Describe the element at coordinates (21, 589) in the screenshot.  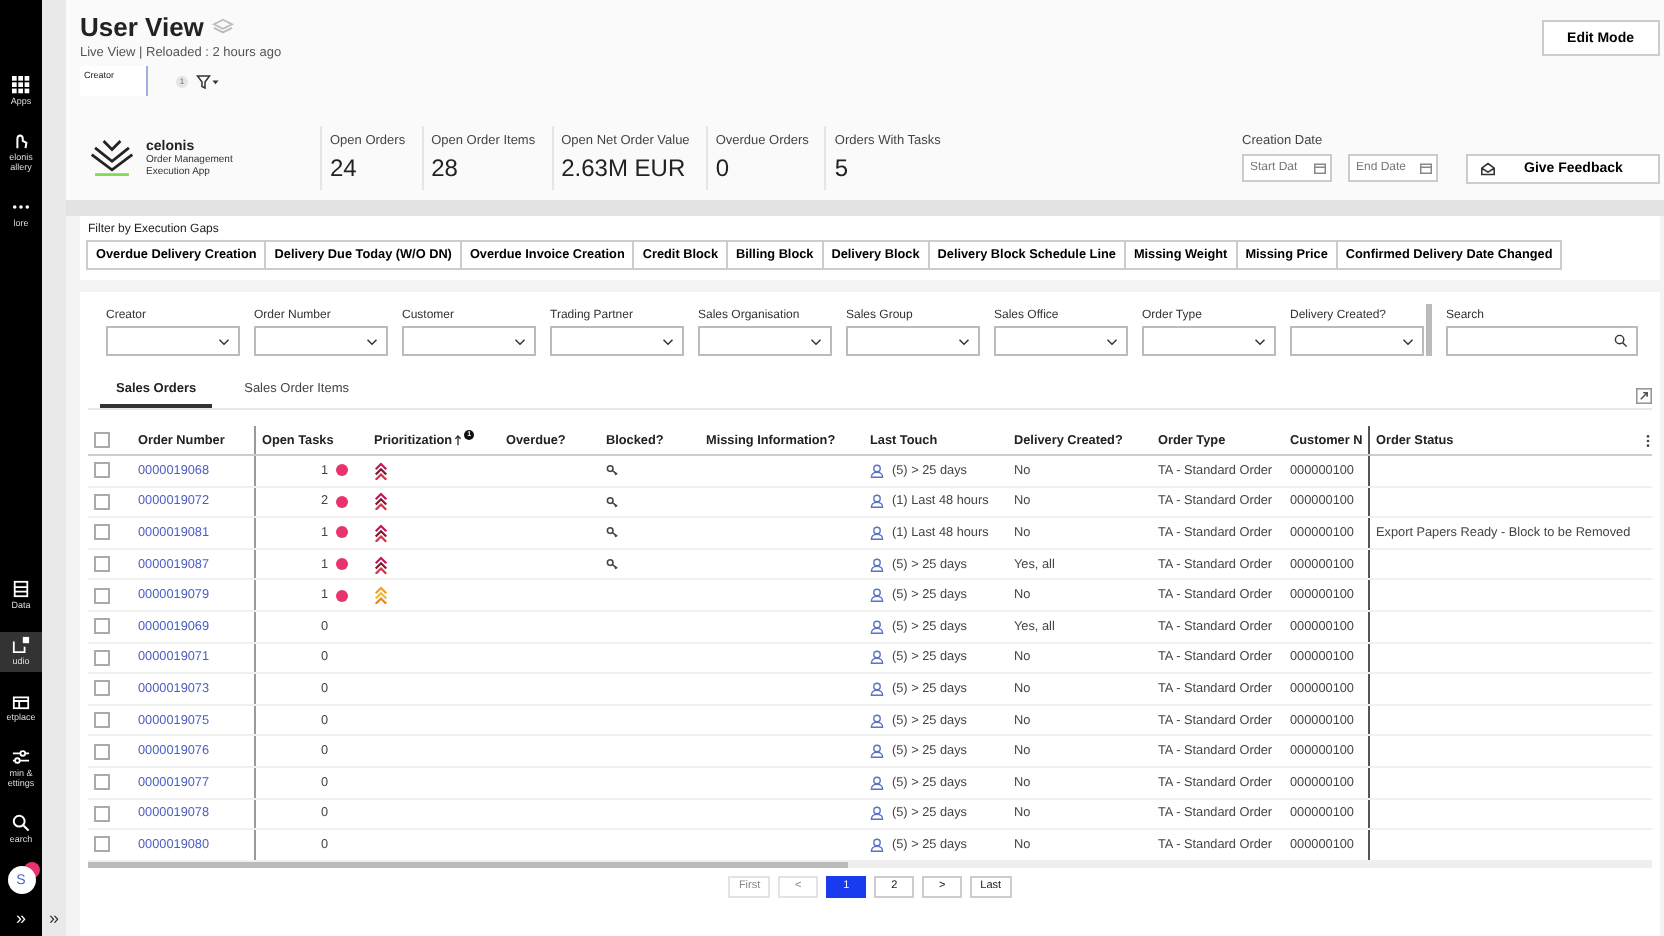
I see `data-icon` at that location.